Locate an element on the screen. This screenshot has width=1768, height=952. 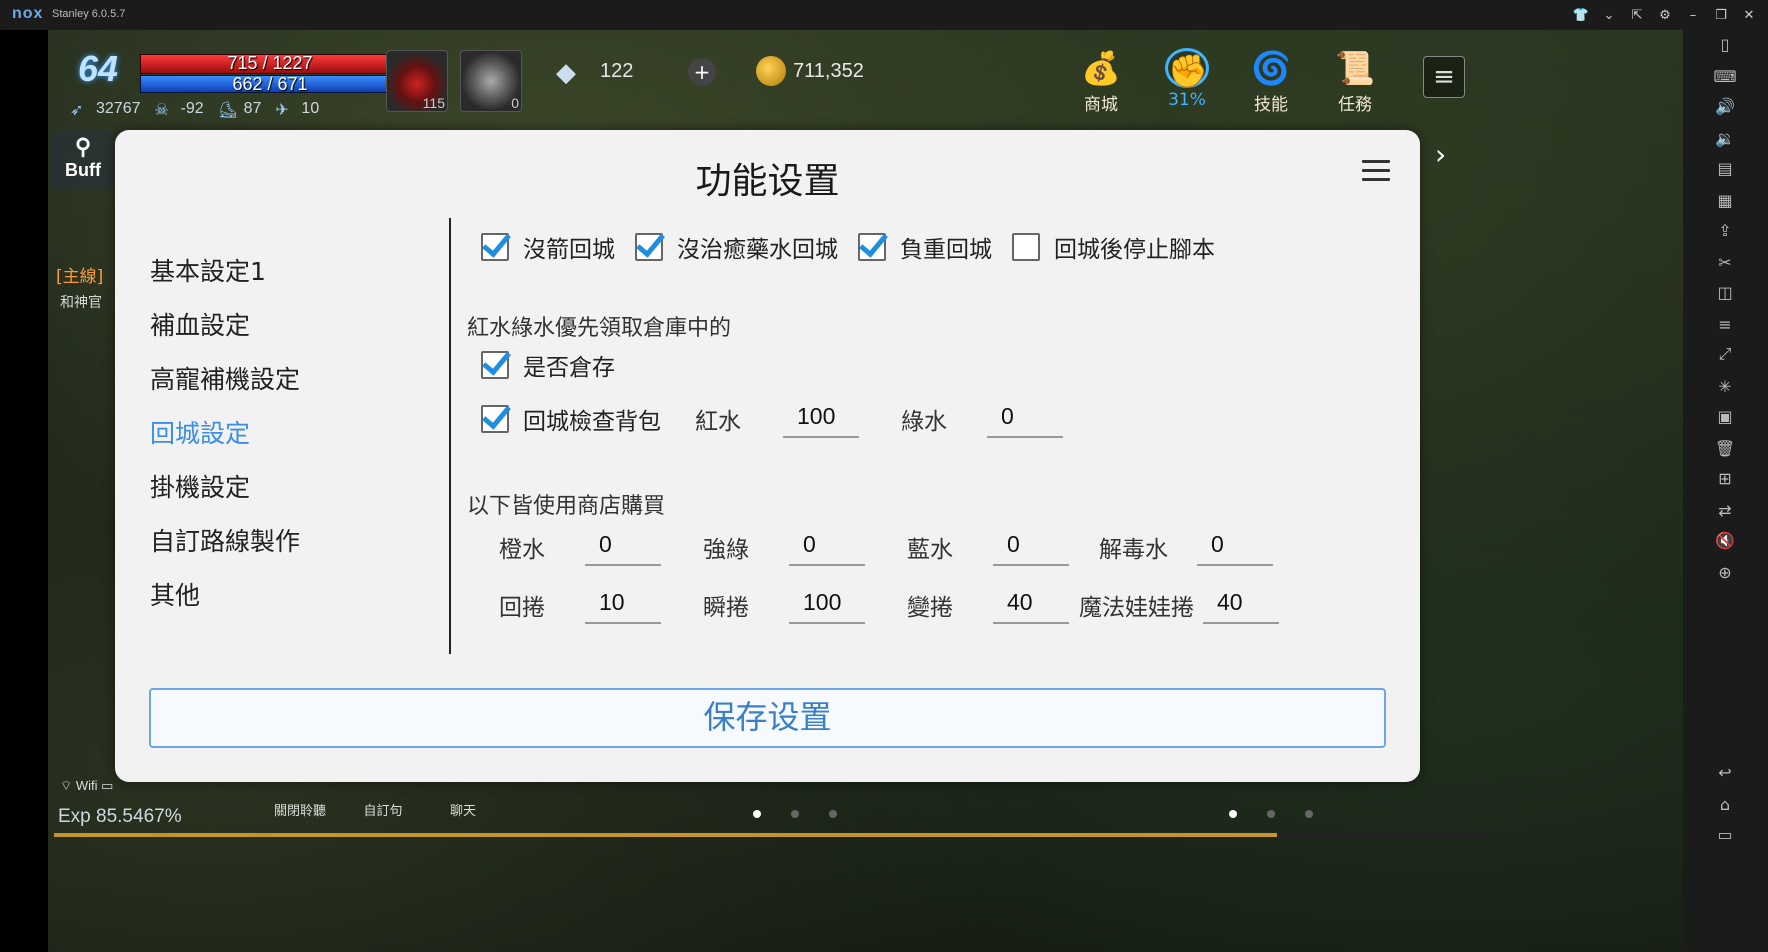
shop-button: 💰 商城 is located at coordinates (1101, 81).